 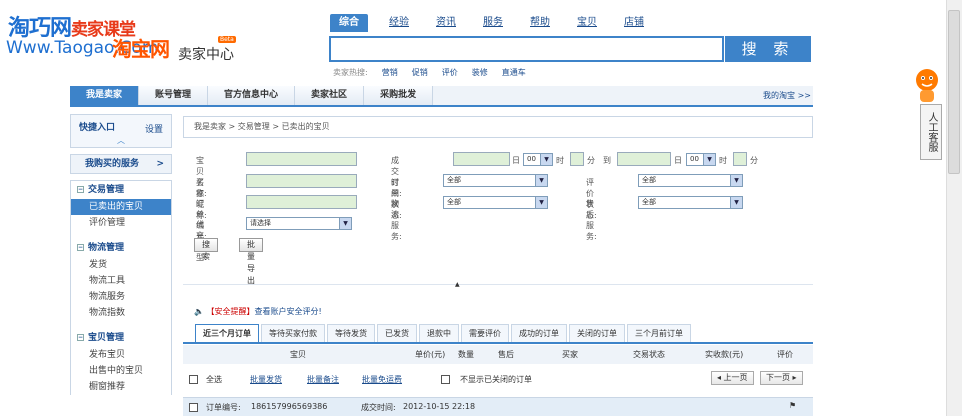 I want to click on menu-item-logistics-service: 物流服务, so click(x=121, y=297).